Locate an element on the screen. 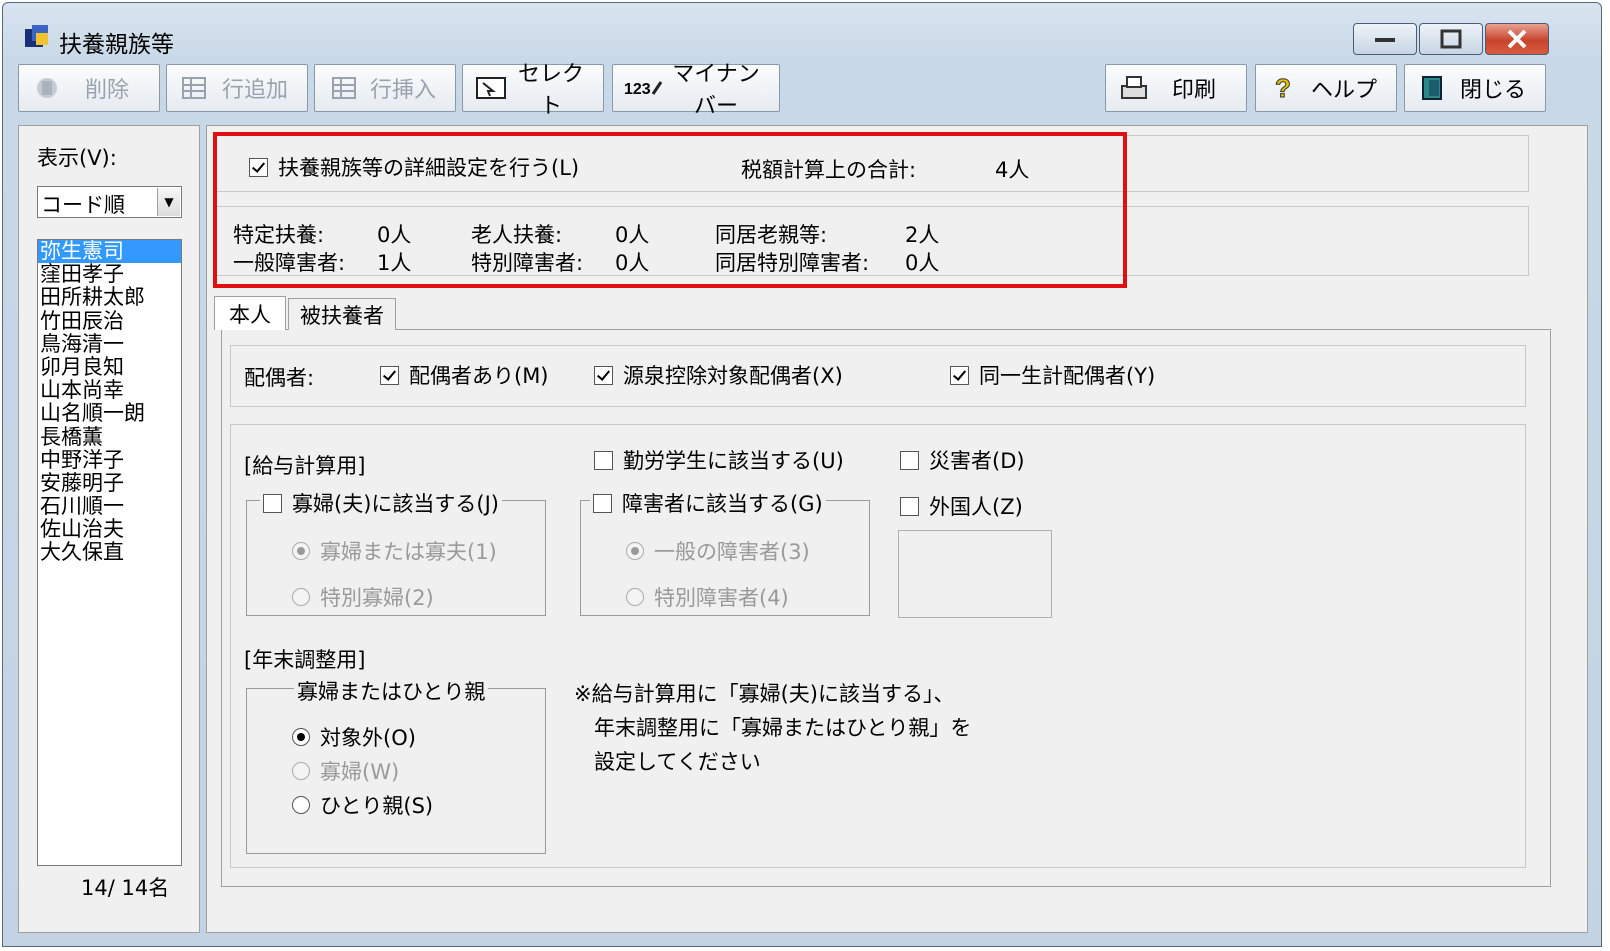 The image size is (1610, 951). same-household-spouse-checkbox: 同一生計配偶者(Y) is located at coordinates (1052, 375).